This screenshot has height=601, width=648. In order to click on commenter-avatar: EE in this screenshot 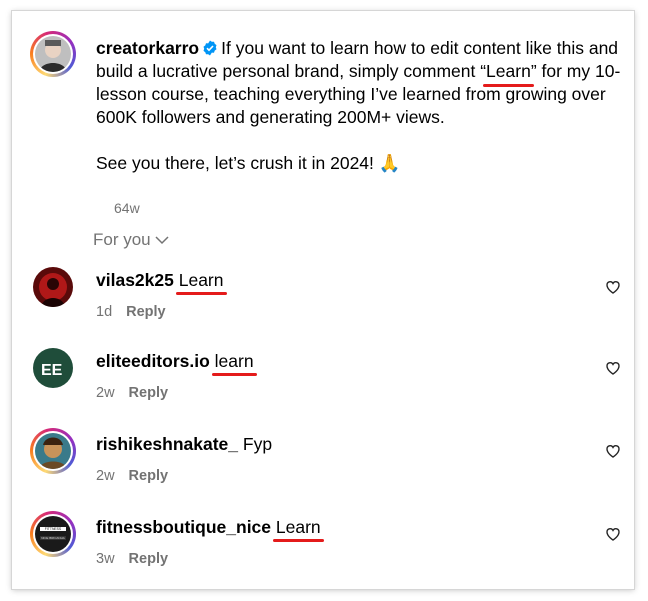, I will do `click(53, 368)`.